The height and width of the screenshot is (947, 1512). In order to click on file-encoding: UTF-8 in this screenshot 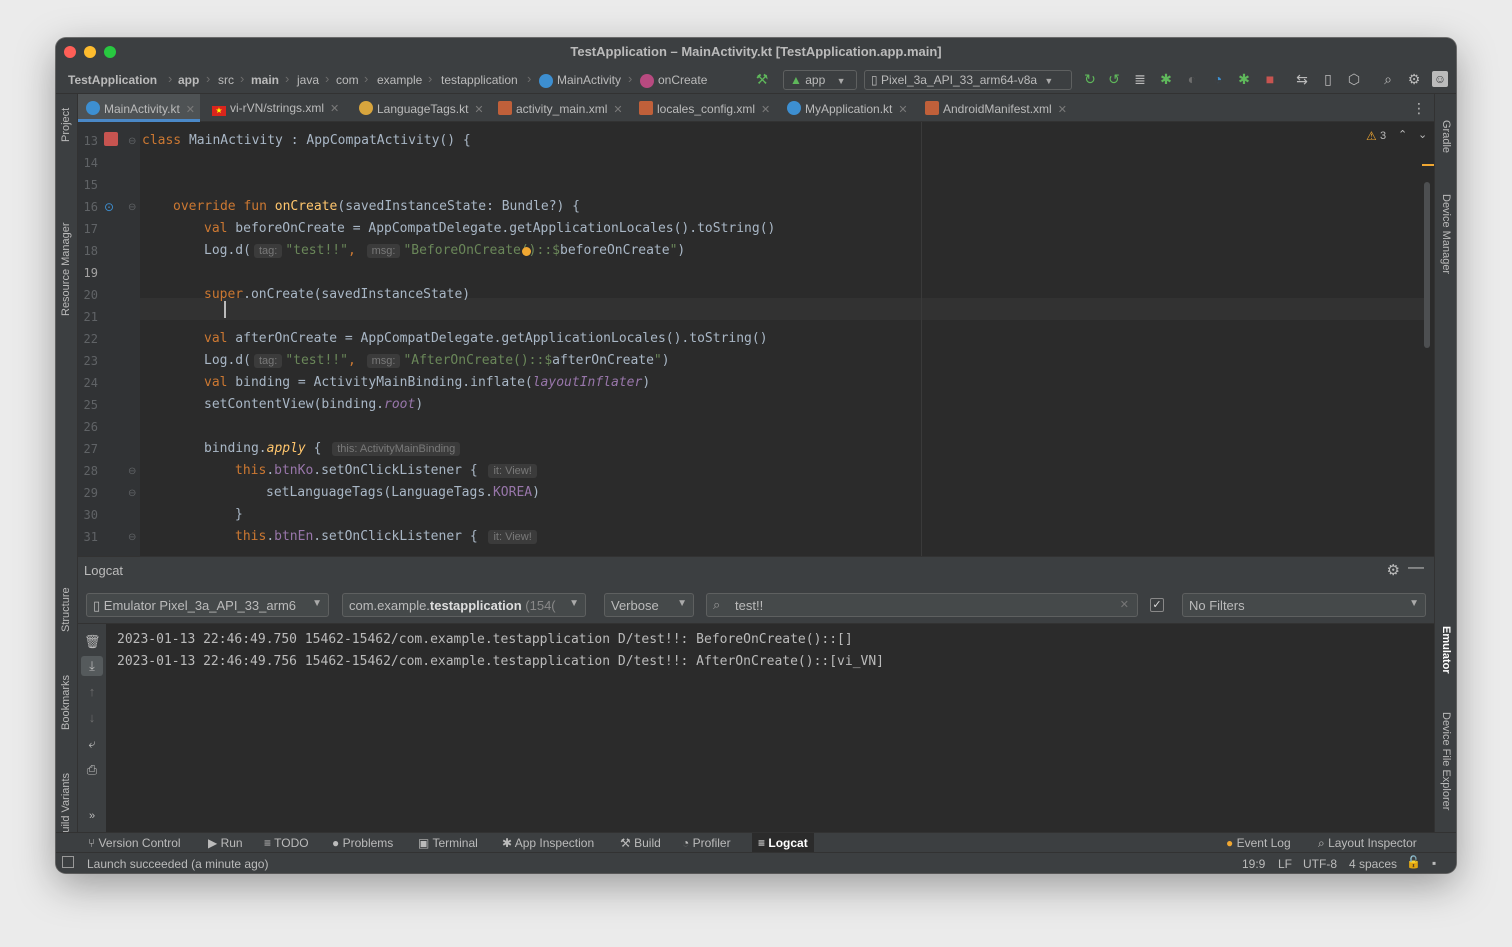, I will do `click(1320, 864)`.